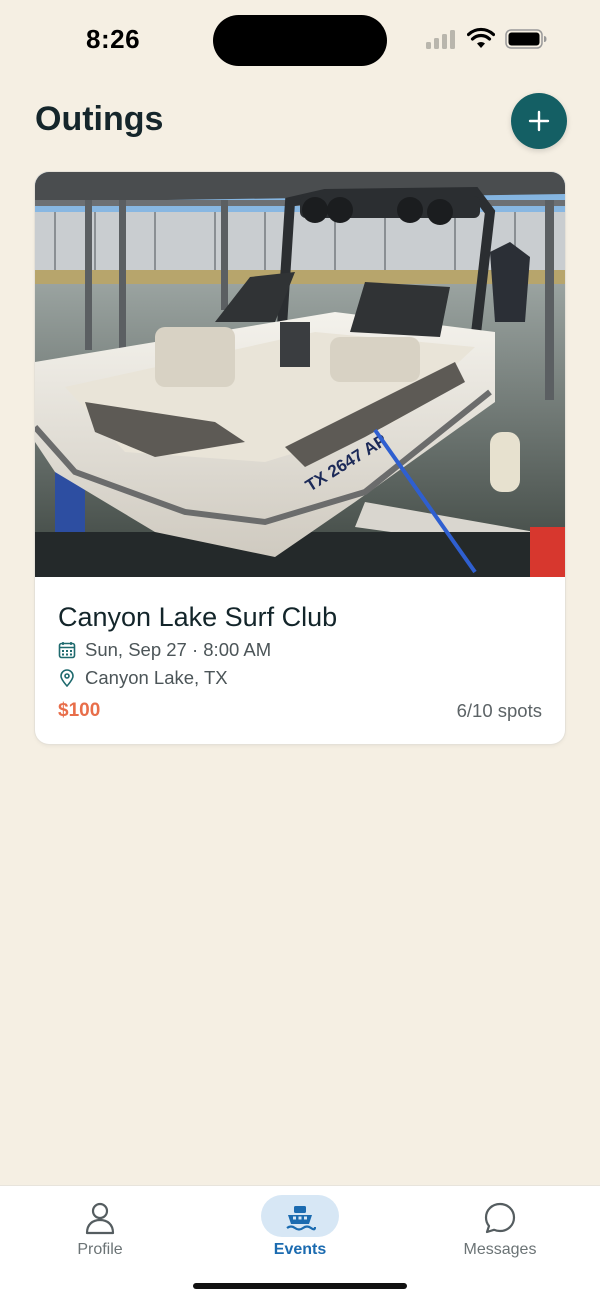  Describe the element at coordinates (113, 39) in the screenshot. I see `status-time: 8:26` at that location.